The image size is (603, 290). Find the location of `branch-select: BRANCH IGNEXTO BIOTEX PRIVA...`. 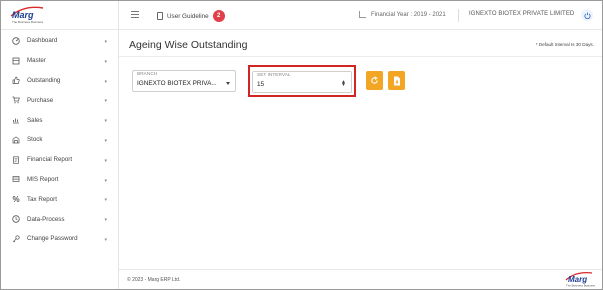

branch-select: BRANCH IGNEXTO BIOTEX PRIVA... is located at coordinates (184, 81).